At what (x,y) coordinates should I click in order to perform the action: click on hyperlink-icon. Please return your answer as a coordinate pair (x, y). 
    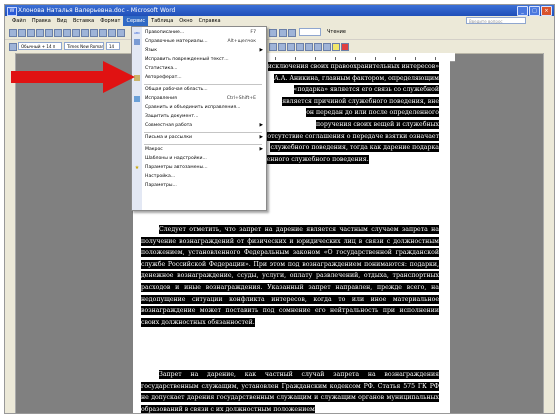
    Looking at the image, I should click on (283, 33).